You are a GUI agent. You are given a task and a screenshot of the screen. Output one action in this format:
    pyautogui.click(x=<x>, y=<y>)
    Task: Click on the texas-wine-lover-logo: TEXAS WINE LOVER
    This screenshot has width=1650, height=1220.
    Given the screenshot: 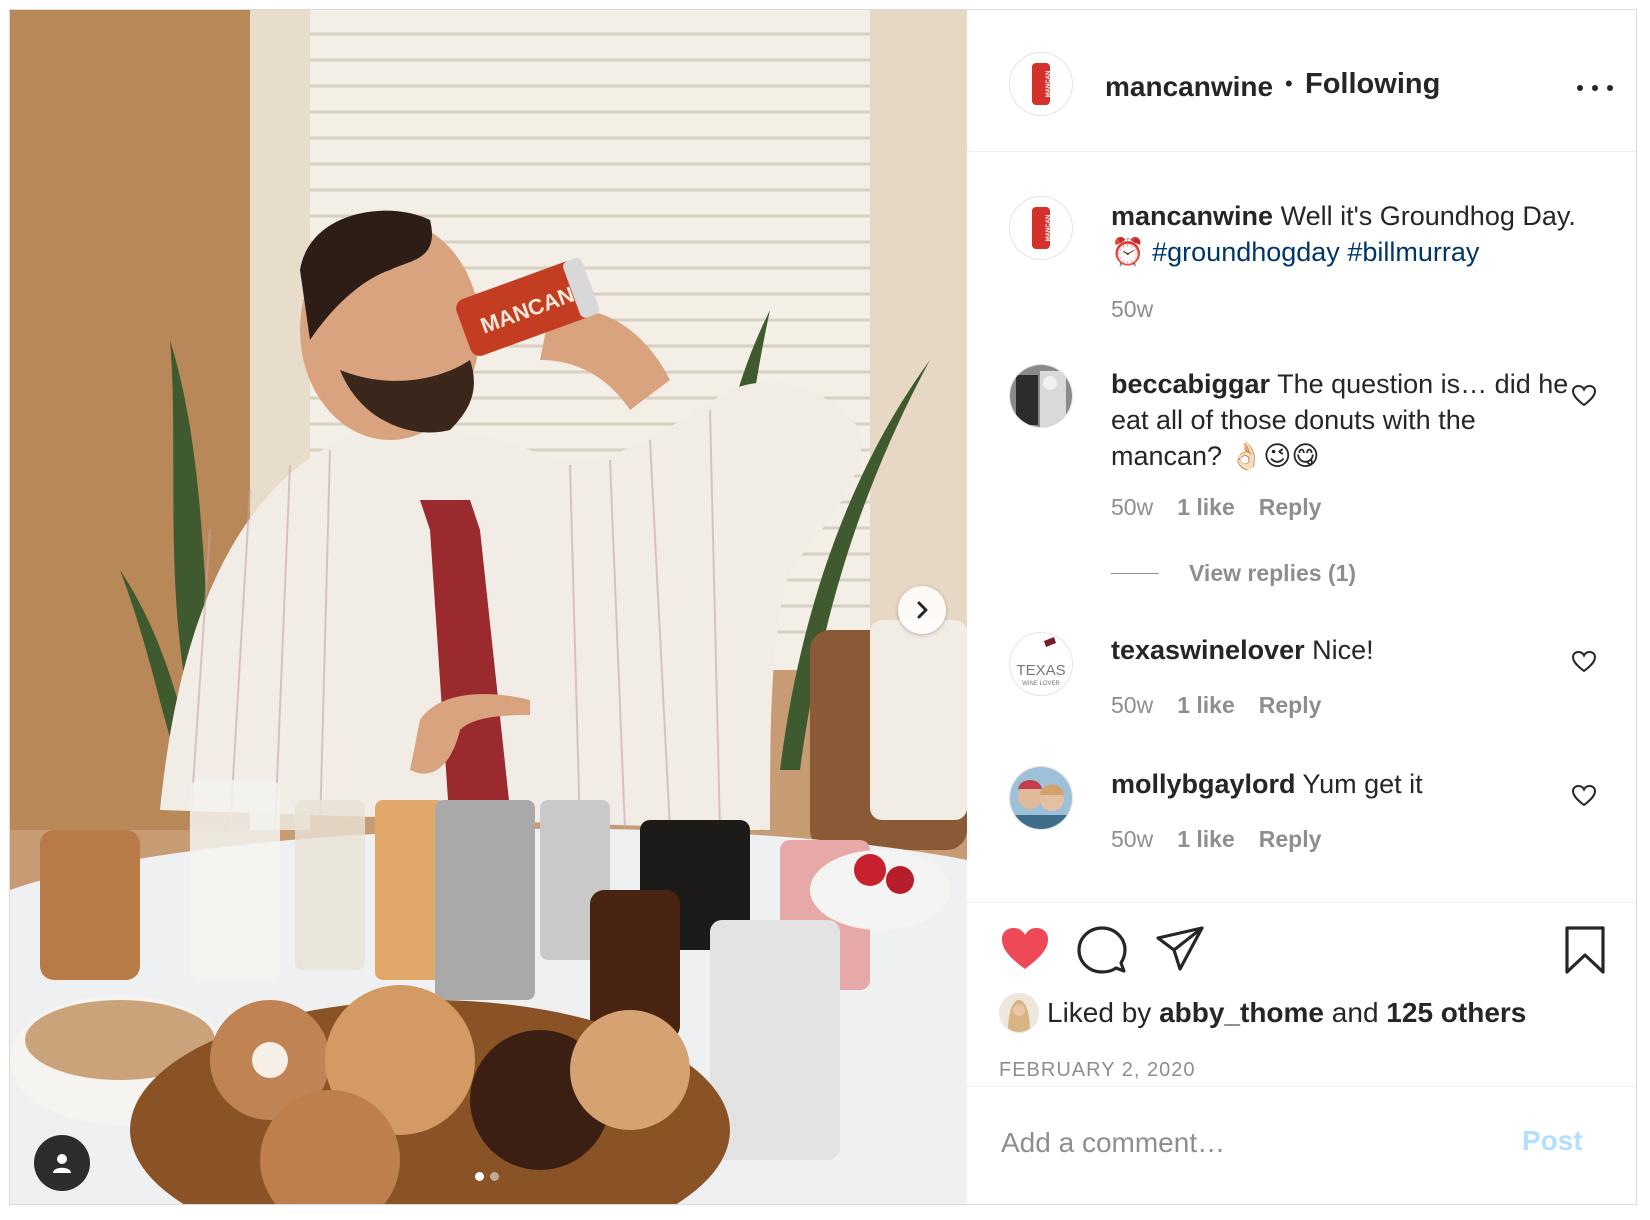 What is the action you would take?
    pyautogui.click(x=1041, y=664)
    